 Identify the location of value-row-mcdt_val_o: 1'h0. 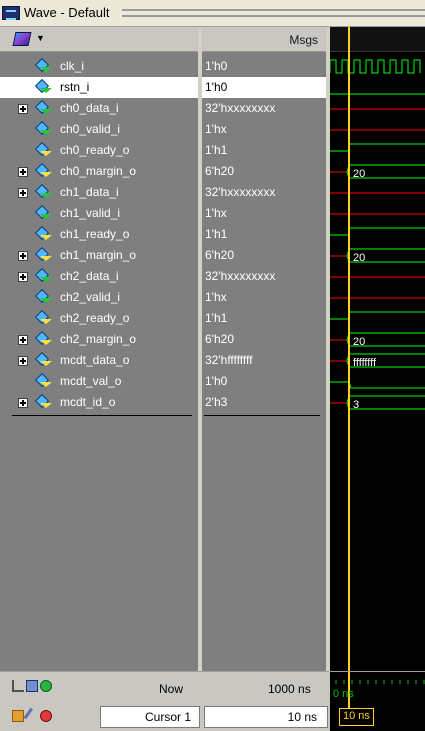
(264, 381).